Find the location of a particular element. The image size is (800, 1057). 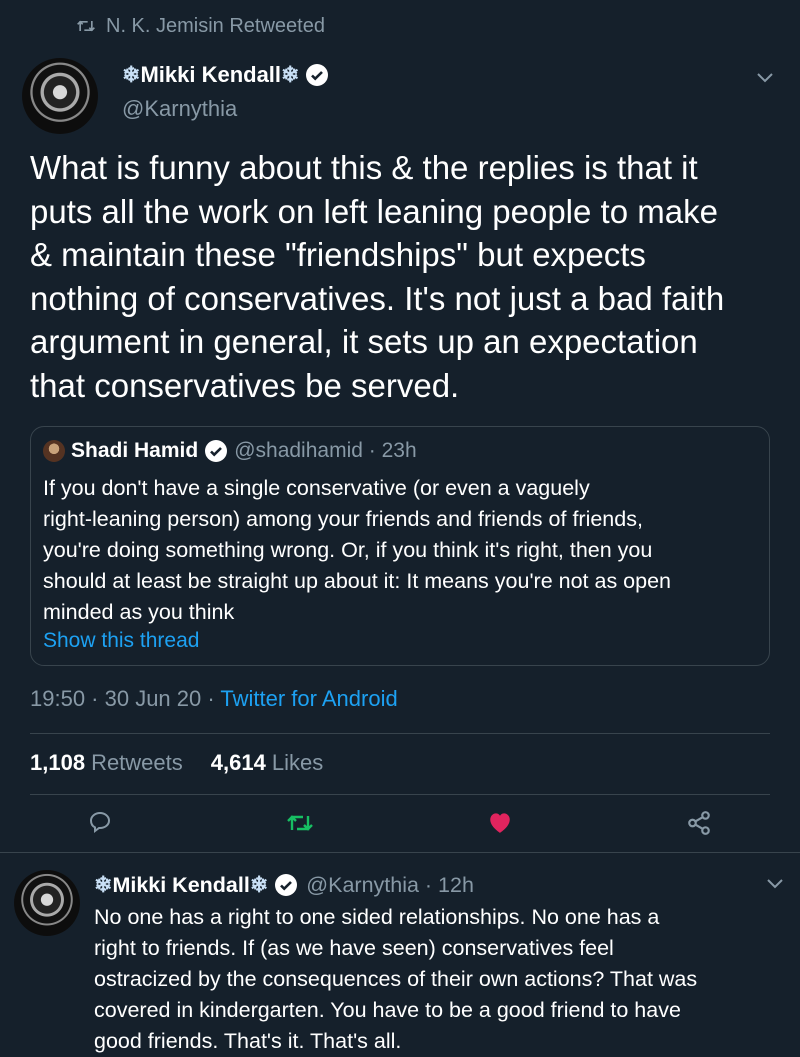

author-name-row: ❄ Mikki Kendall ❄ is located at coordinates (225, 75).